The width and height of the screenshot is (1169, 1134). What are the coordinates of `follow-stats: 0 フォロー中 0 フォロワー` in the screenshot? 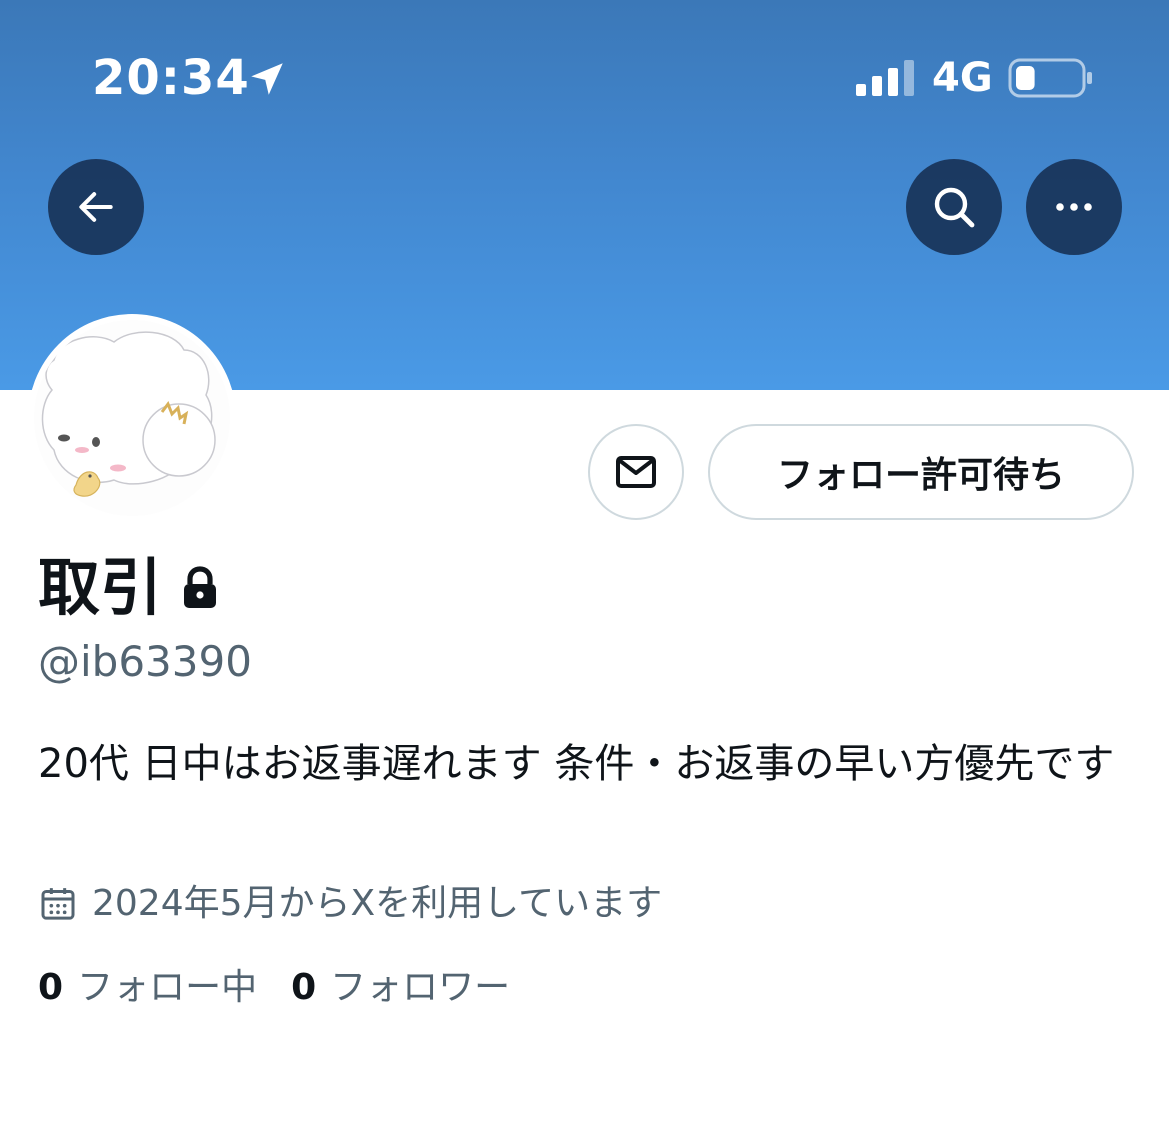 It's located at (291, 988).